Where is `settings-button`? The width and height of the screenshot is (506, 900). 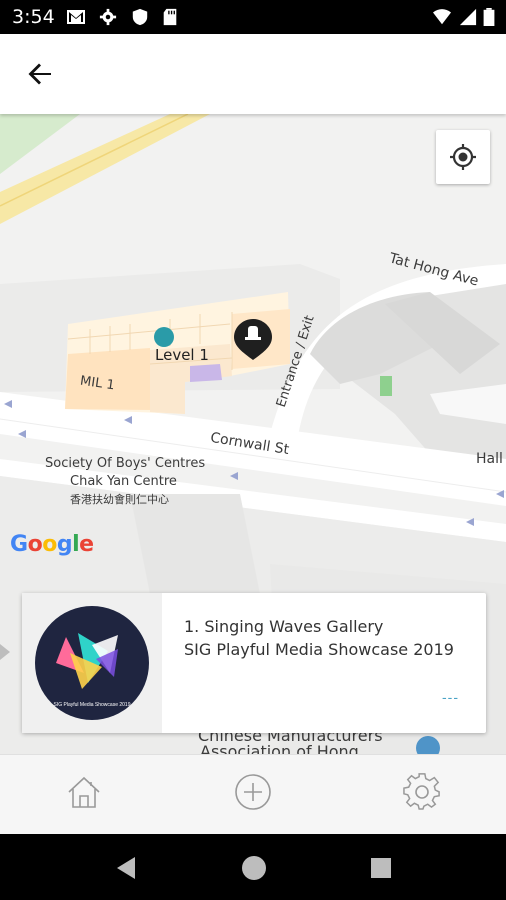 settings-button is located at coordinates (422, 792).